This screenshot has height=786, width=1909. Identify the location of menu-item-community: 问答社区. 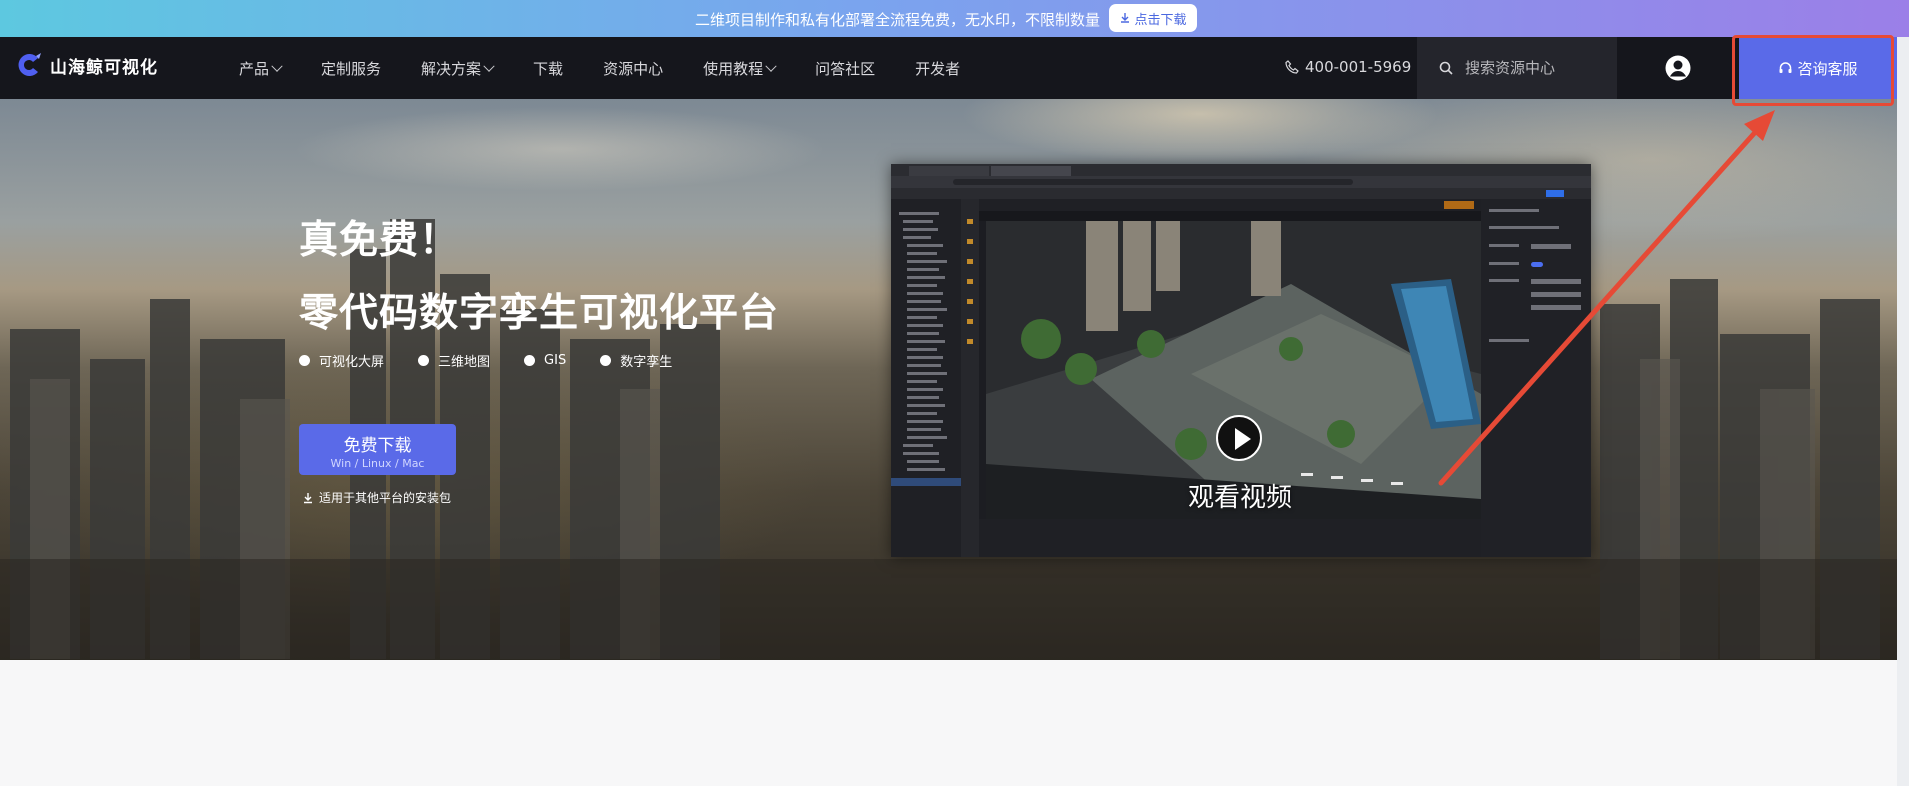
(845, 68).